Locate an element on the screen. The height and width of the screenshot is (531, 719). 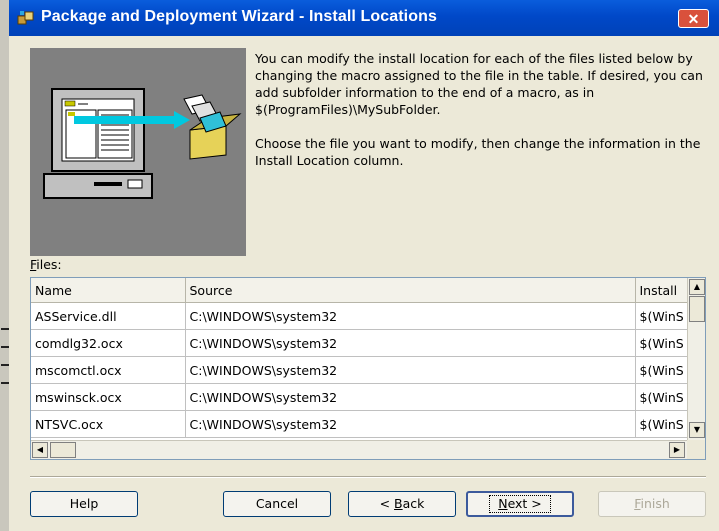
next-button: Next > is located at coordinates (520, 504).